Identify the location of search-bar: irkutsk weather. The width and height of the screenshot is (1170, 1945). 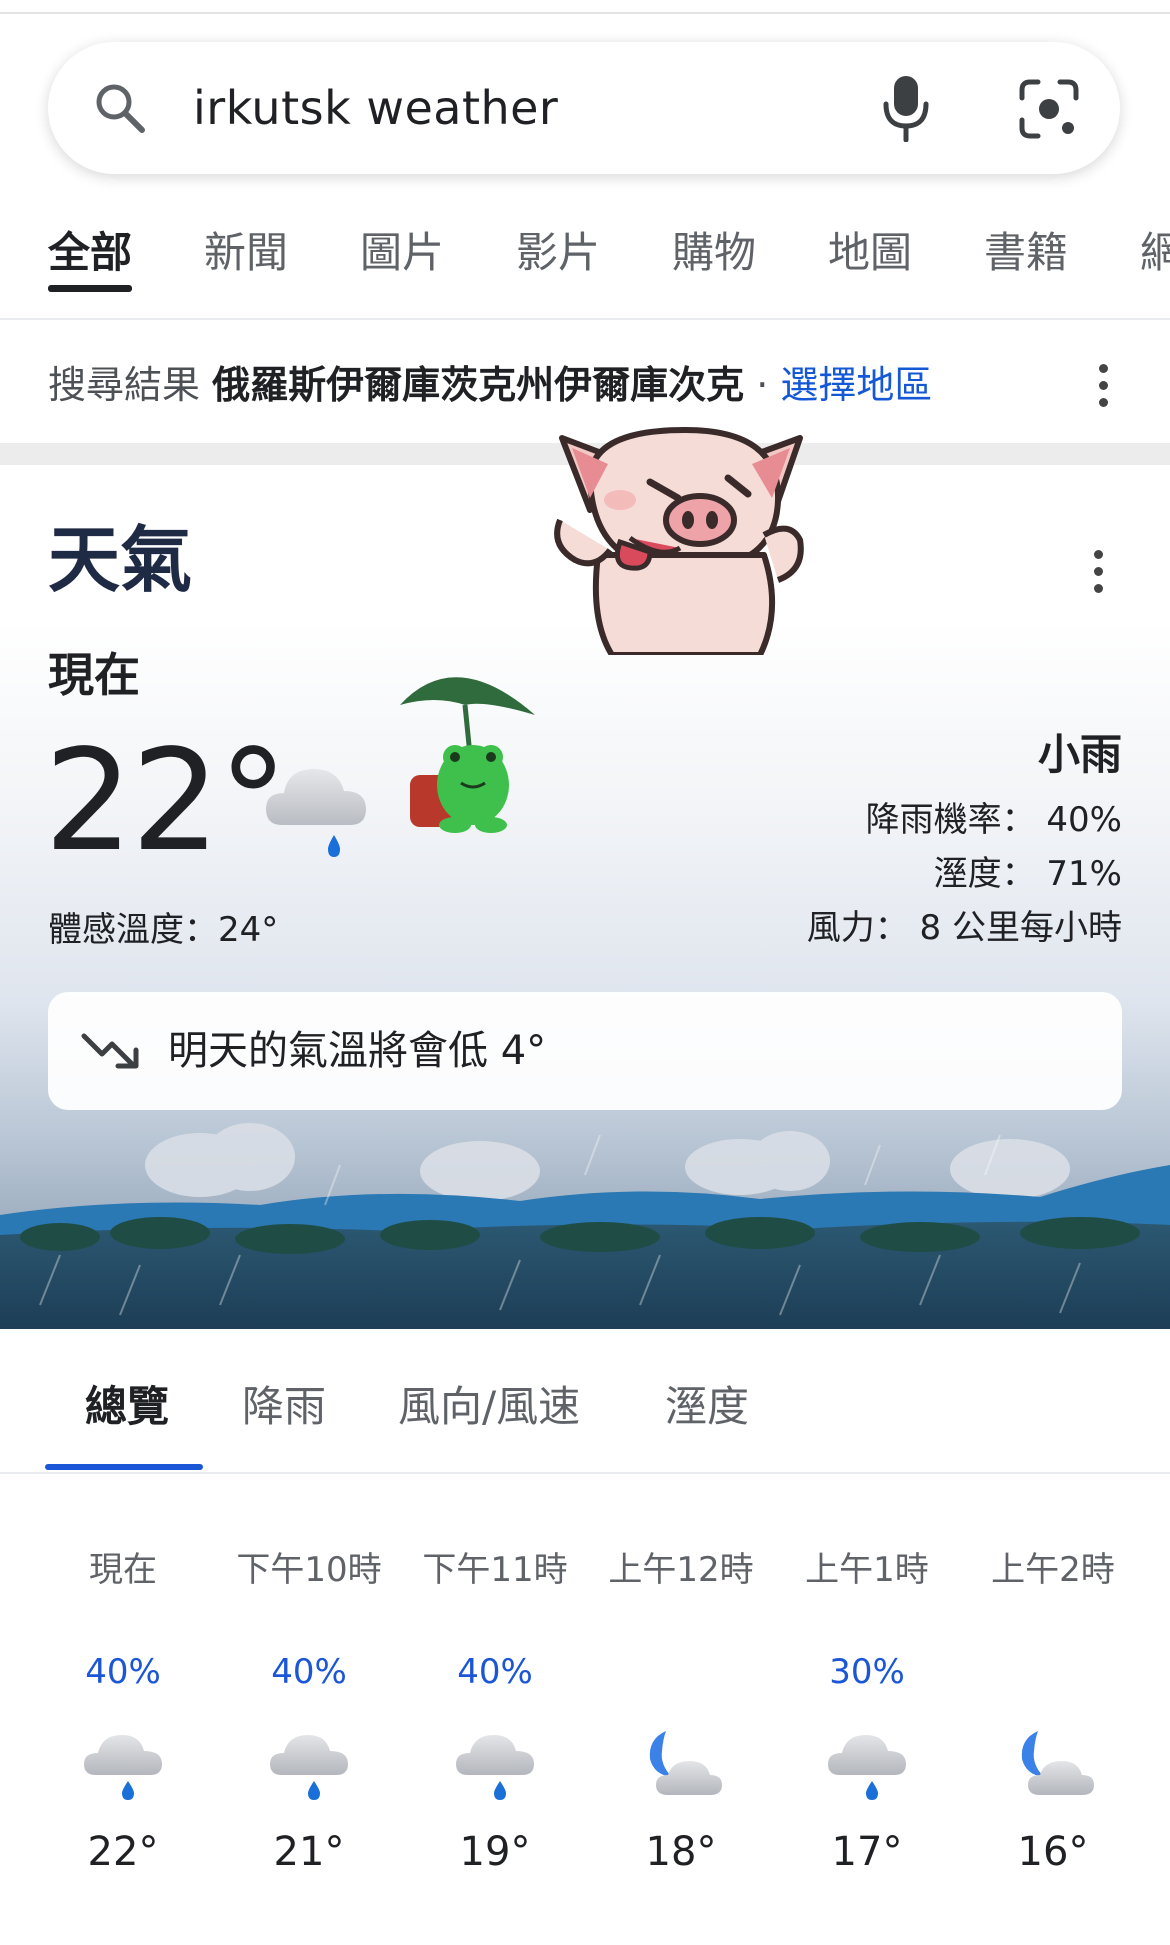
(584, 108).